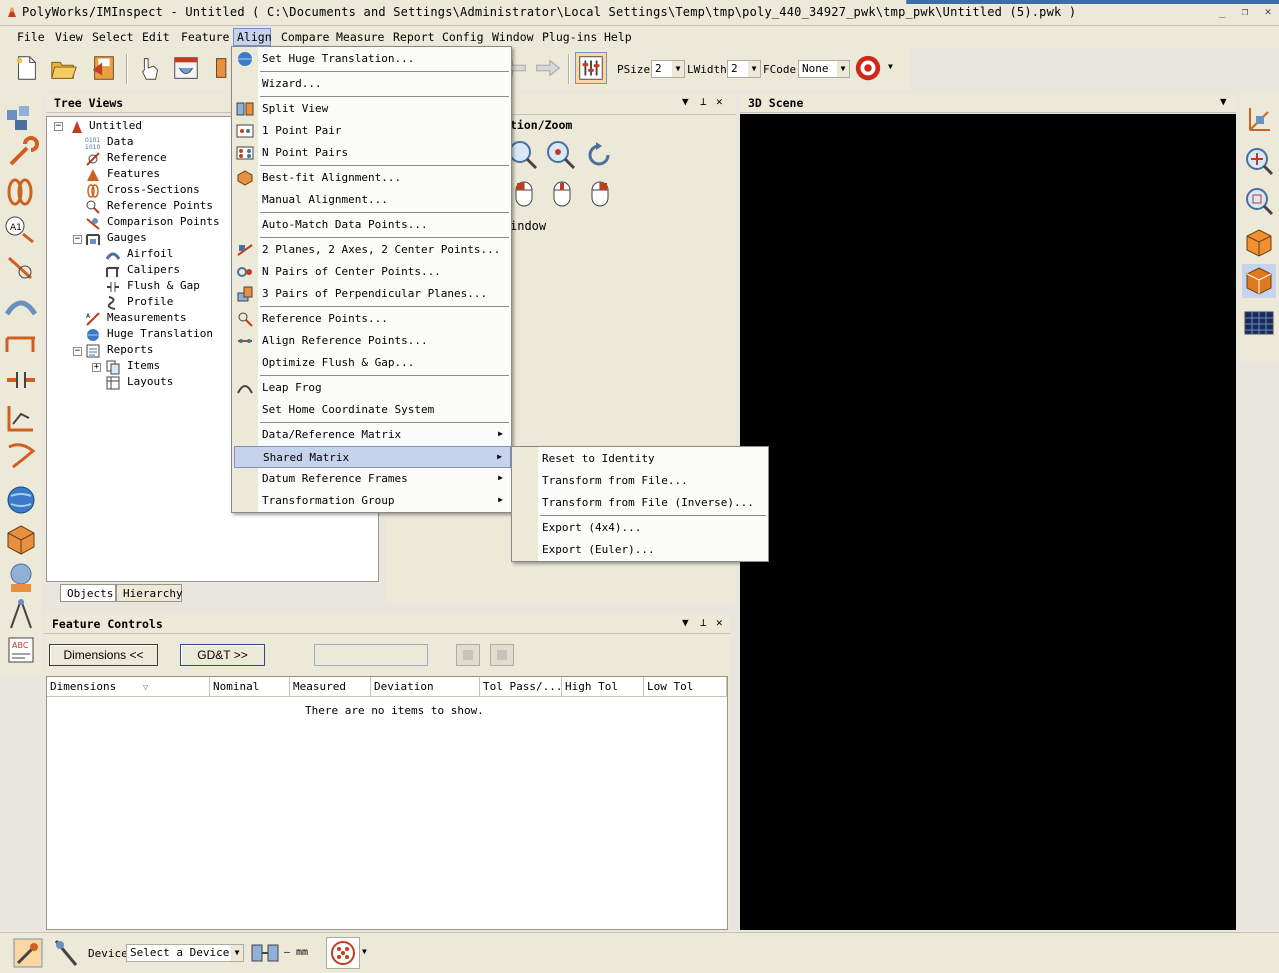 The image size is (1279, 973). What do you see at coordinates (653, 459) in the screenshot?
I see `menu-item-reset-to-identity: Reset to Identity` at bounding box center [653, 459].